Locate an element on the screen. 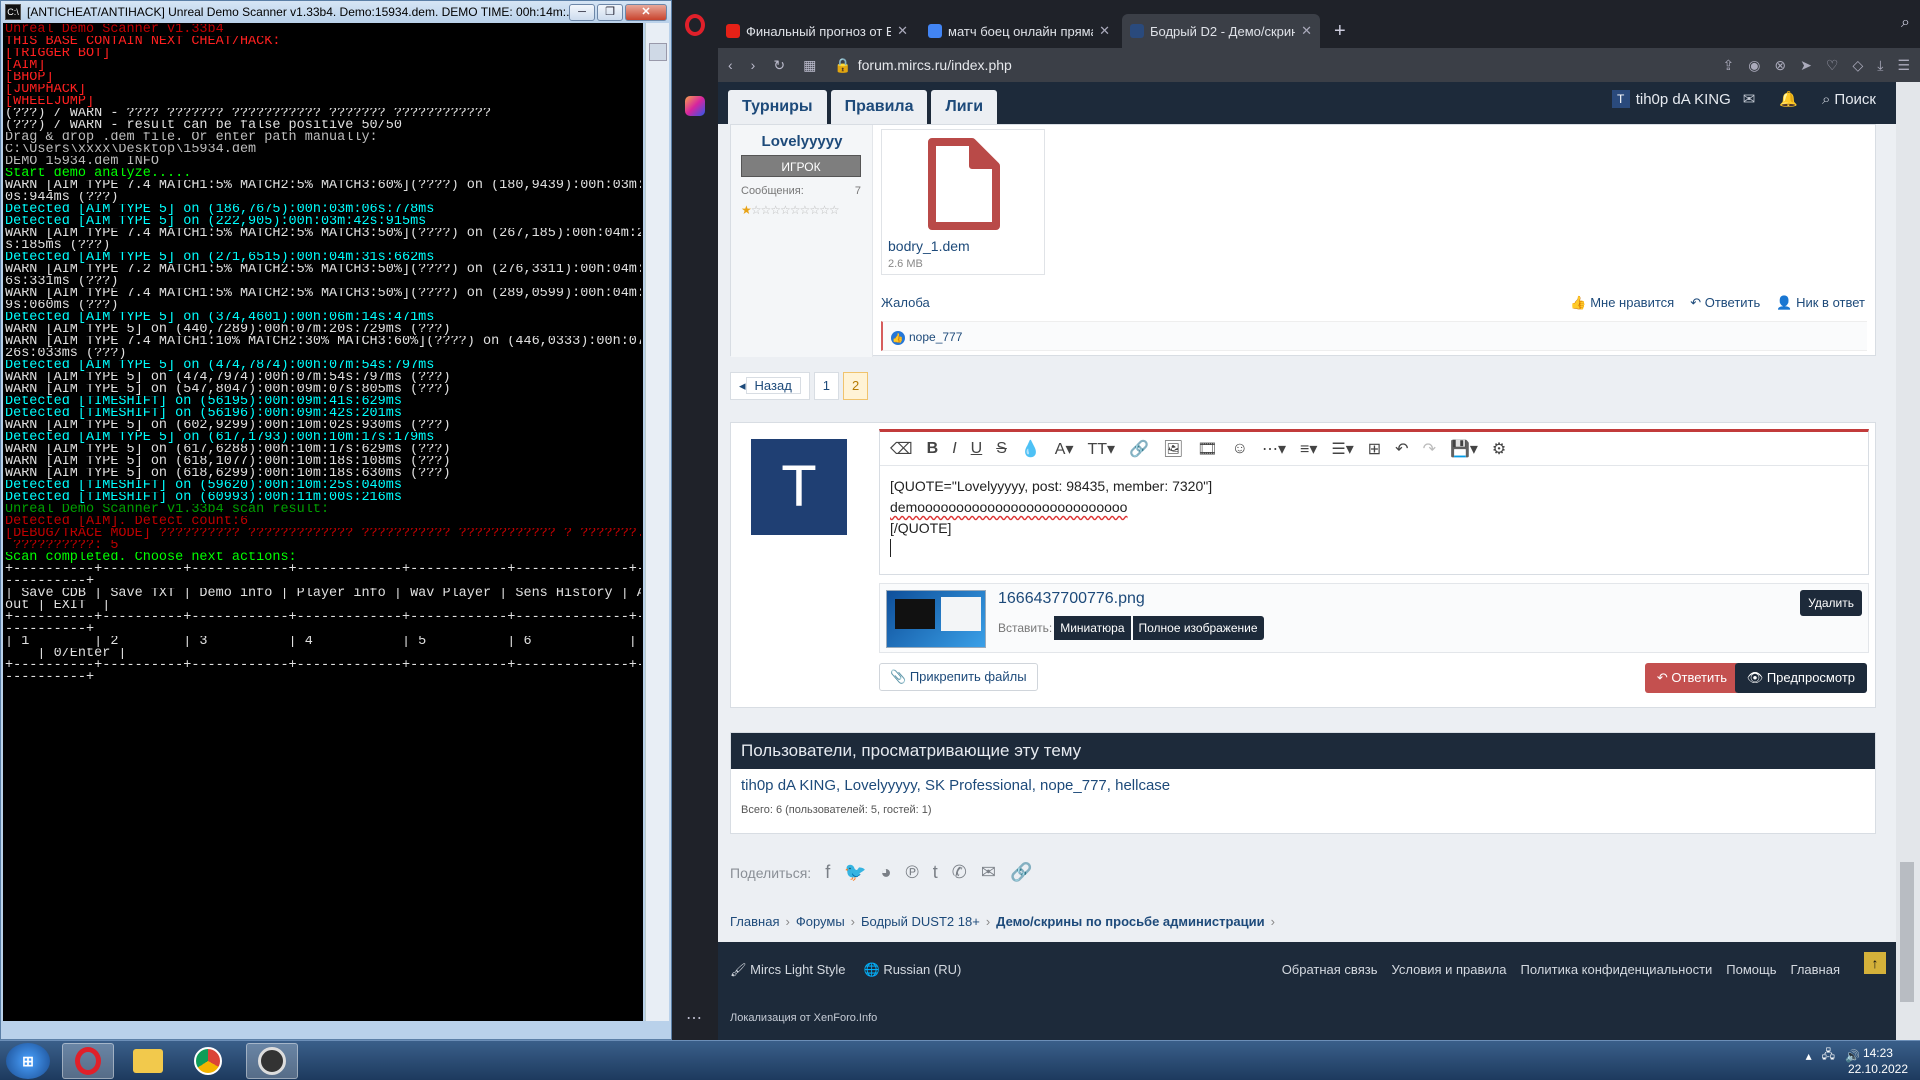  user-avatar: T is located at coordinates (1620, 99).